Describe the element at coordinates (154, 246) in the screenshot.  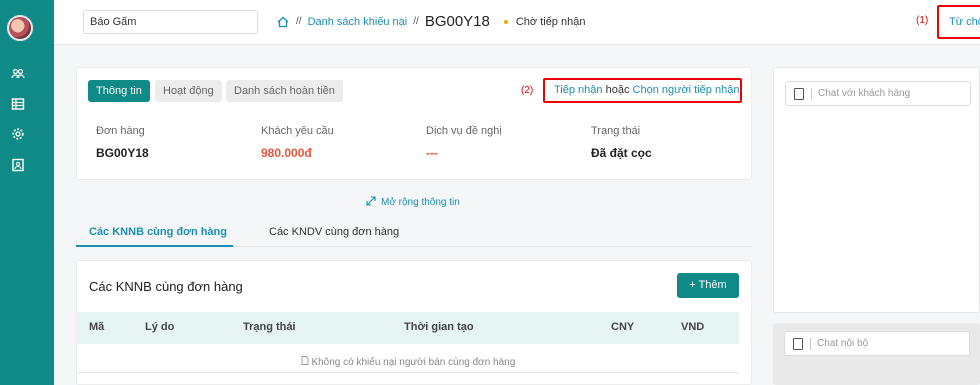
I see `active-tab-indicator` at that location.